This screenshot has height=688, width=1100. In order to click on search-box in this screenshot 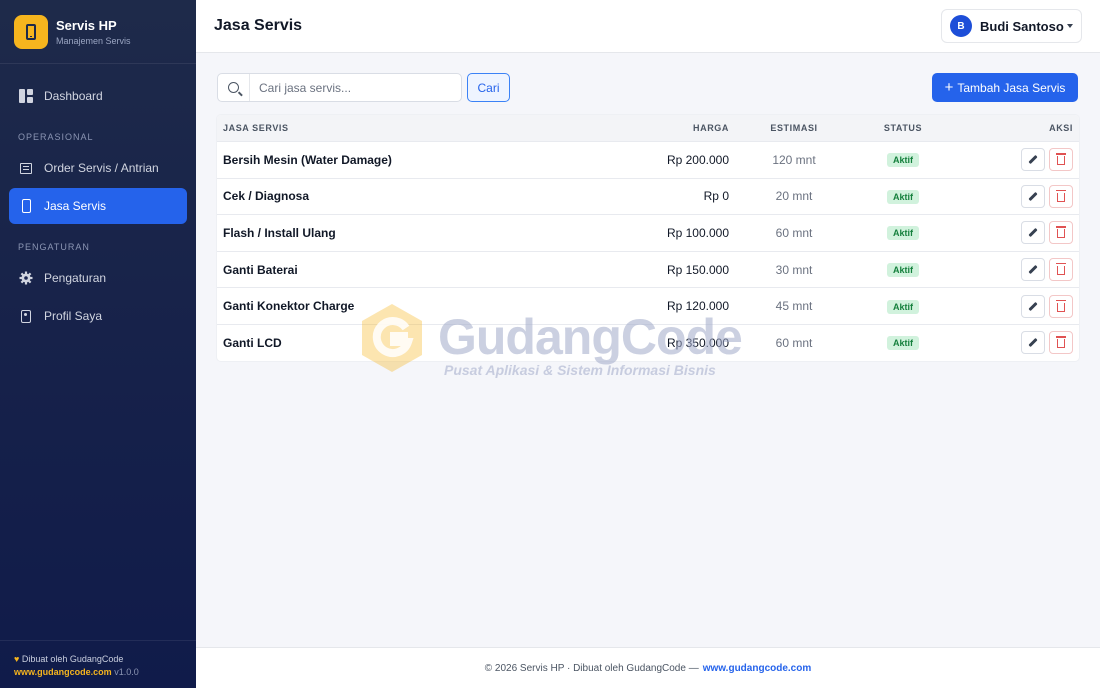, I will do `click(339, 87)`.